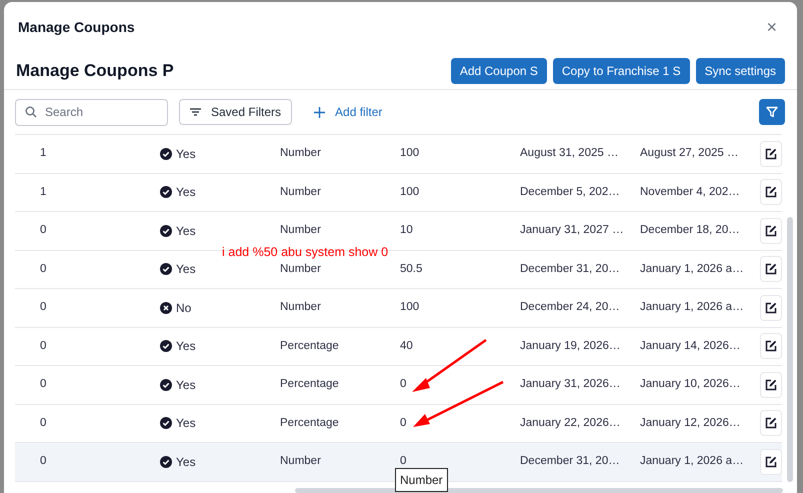 The height and width of the screenshot is (493, 803). I want to click on plus-icon, so click(320, 112).